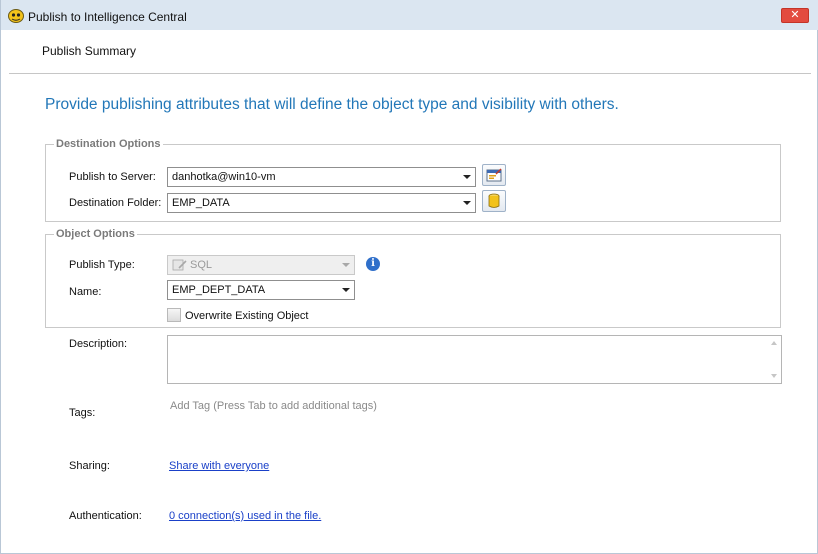 Image resolution: width=818 pixels, height=554 pixels. I want to click on connections-link: 0 connection(s) used in the file., so click(245, 516).